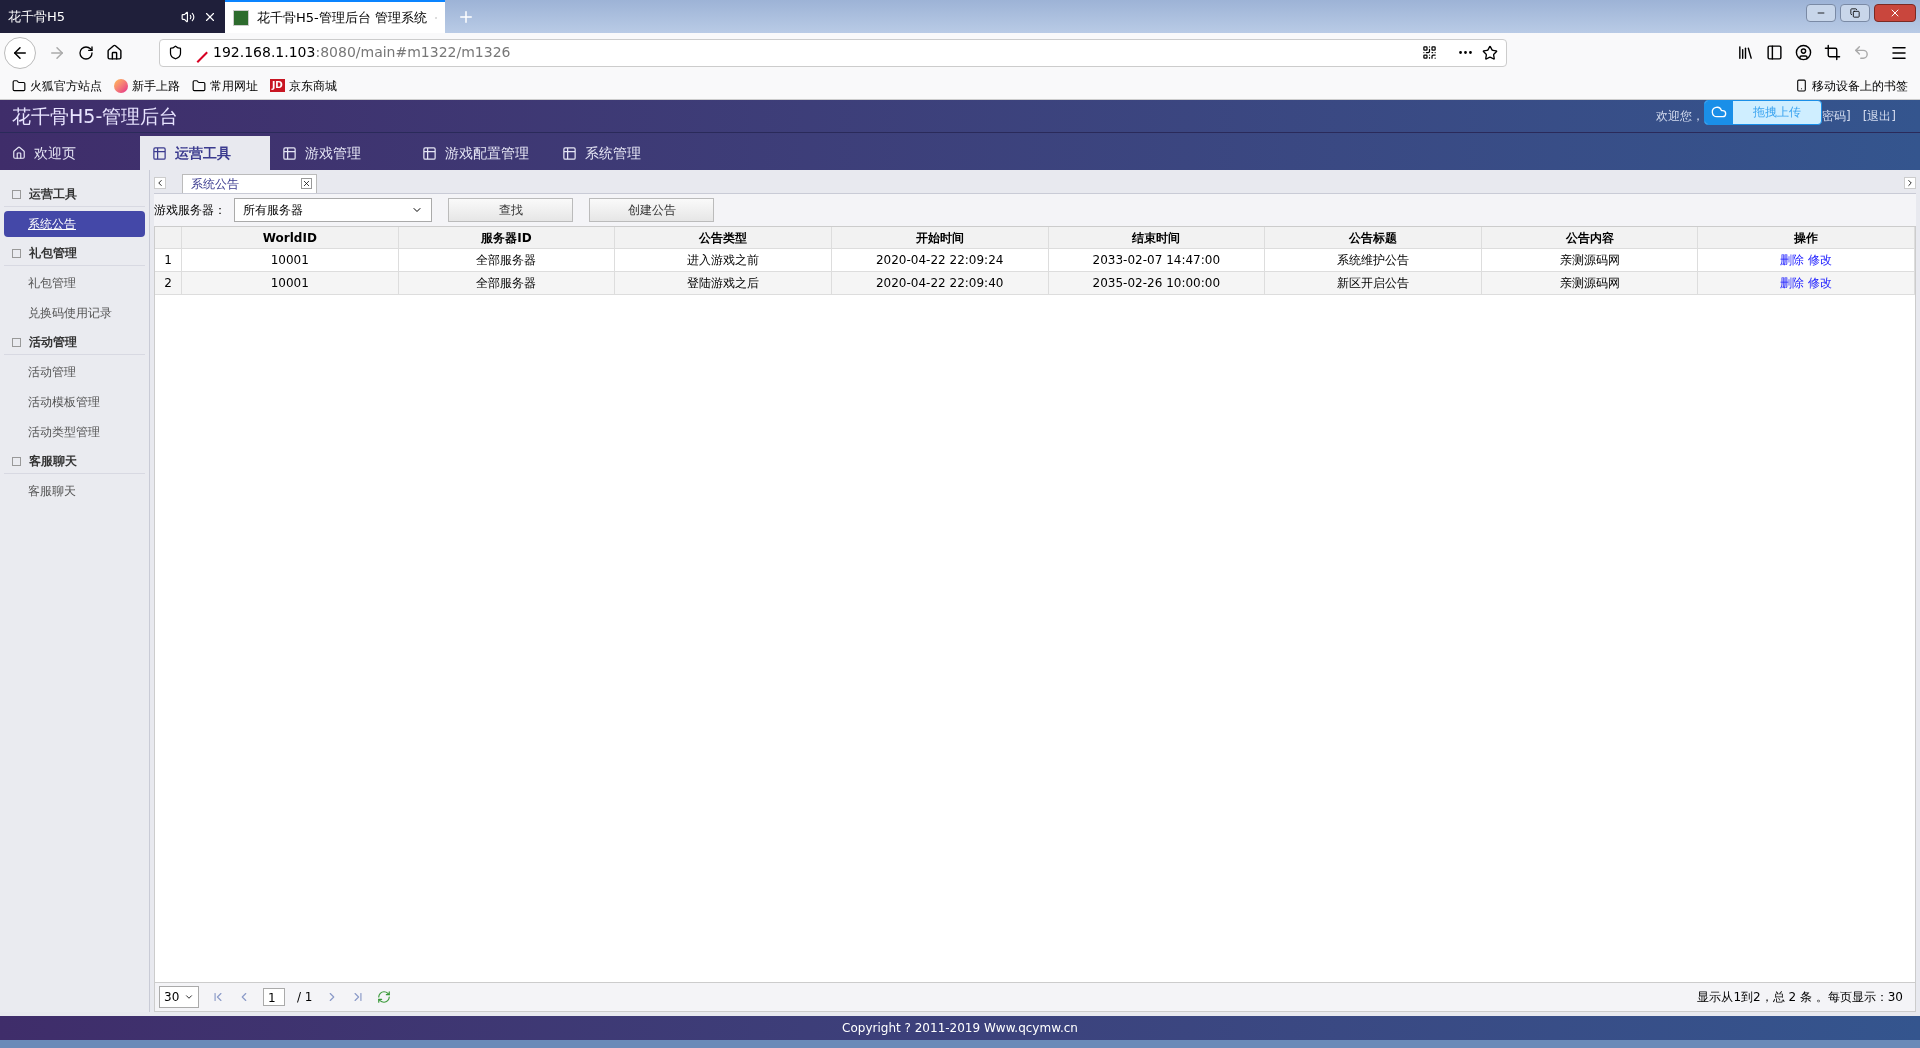 This screenshot has height=1048, width=1920. I want to click on table-cell: 进入游戏之前, so click(723, 260).